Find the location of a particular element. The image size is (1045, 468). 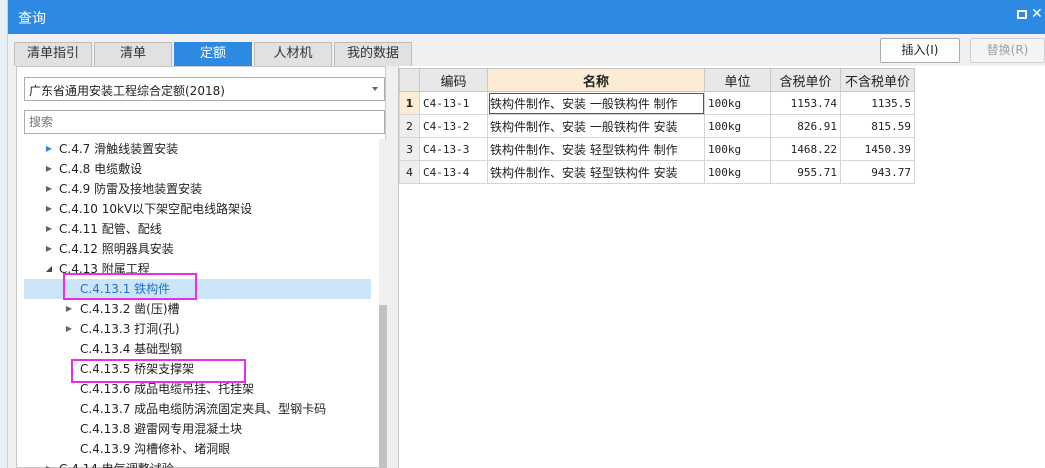

window-title: 查询 is located at coordinates (32, 19).